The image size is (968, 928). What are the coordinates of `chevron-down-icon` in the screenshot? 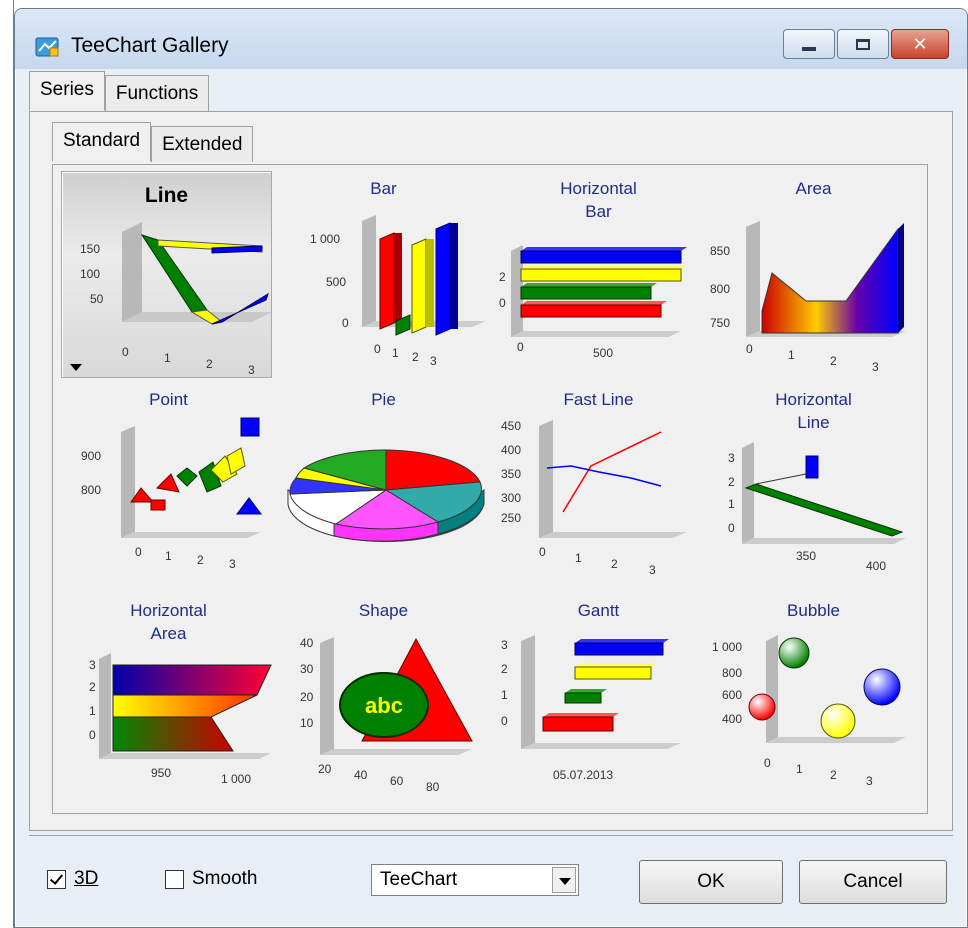 It's located at (564, 880).